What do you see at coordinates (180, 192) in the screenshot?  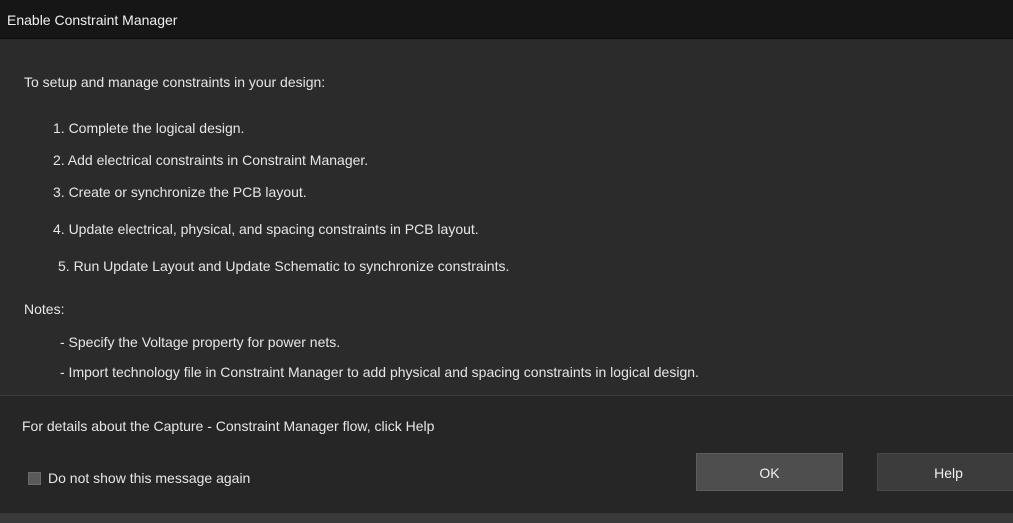 I see `step-item: 3. Create or synchronize the PCB layout.` at bounding box center [180, 192].